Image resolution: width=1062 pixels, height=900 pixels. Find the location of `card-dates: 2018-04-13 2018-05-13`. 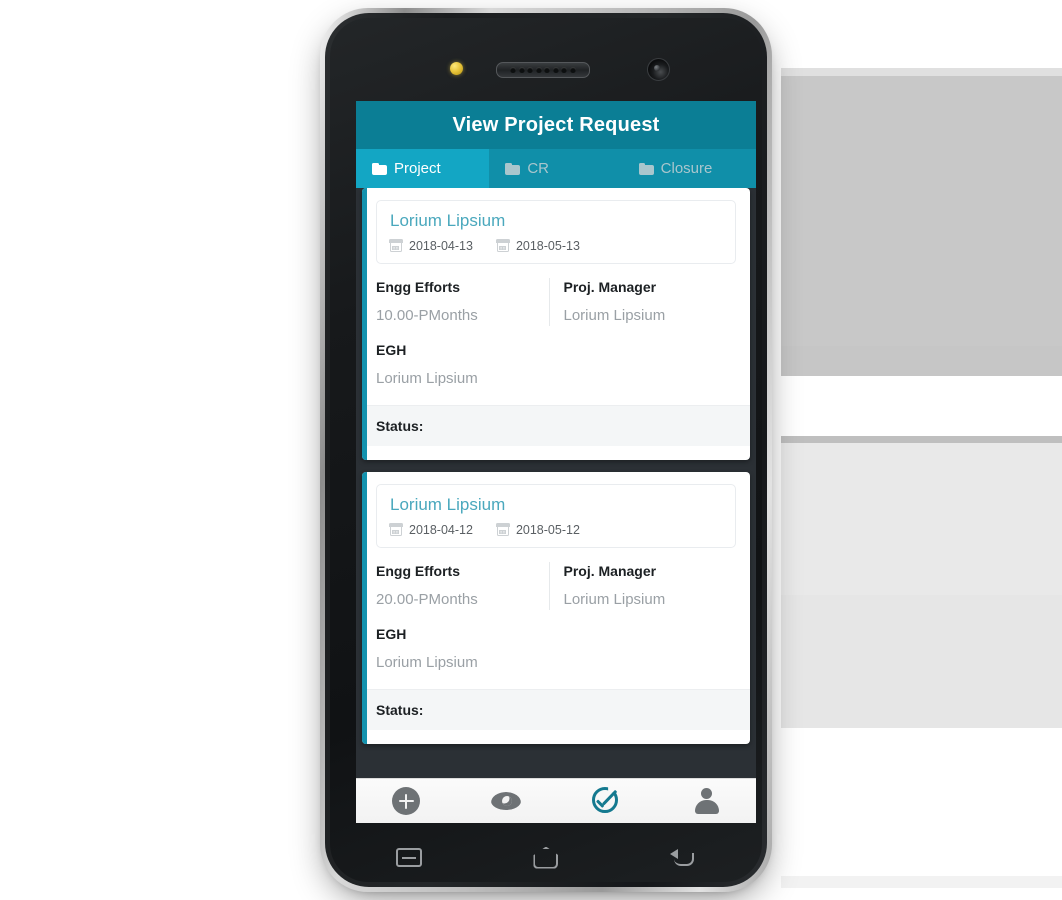

card-dates: 2018-04-13 2018-05-13 is located at coordinates (555, 246).